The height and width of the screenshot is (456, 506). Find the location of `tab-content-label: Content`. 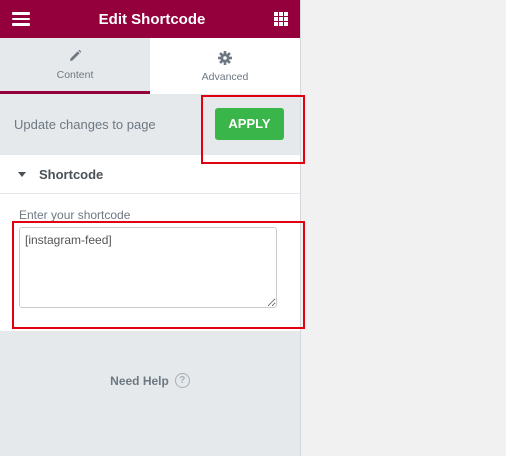

tab-content-label: Content is located at coordinates (75, 75).